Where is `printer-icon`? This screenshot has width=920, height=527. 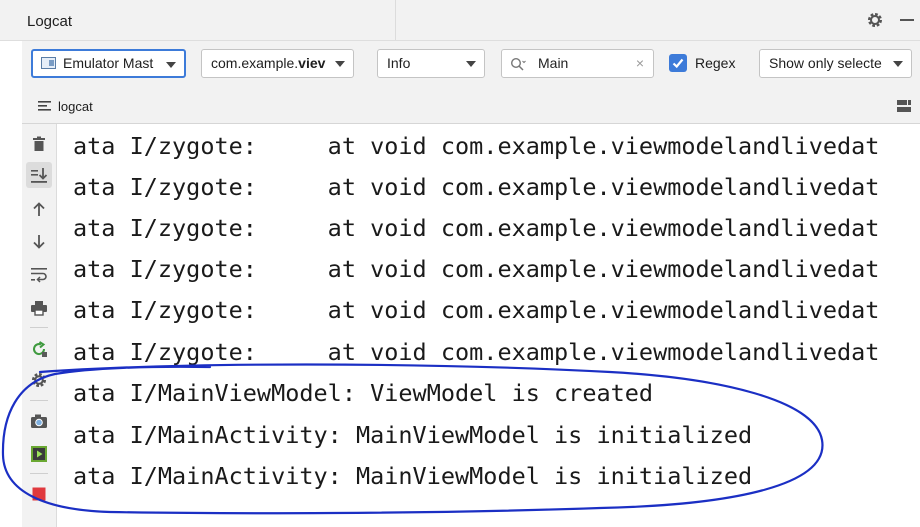 printer-icon is located at coordinates (39, 308).